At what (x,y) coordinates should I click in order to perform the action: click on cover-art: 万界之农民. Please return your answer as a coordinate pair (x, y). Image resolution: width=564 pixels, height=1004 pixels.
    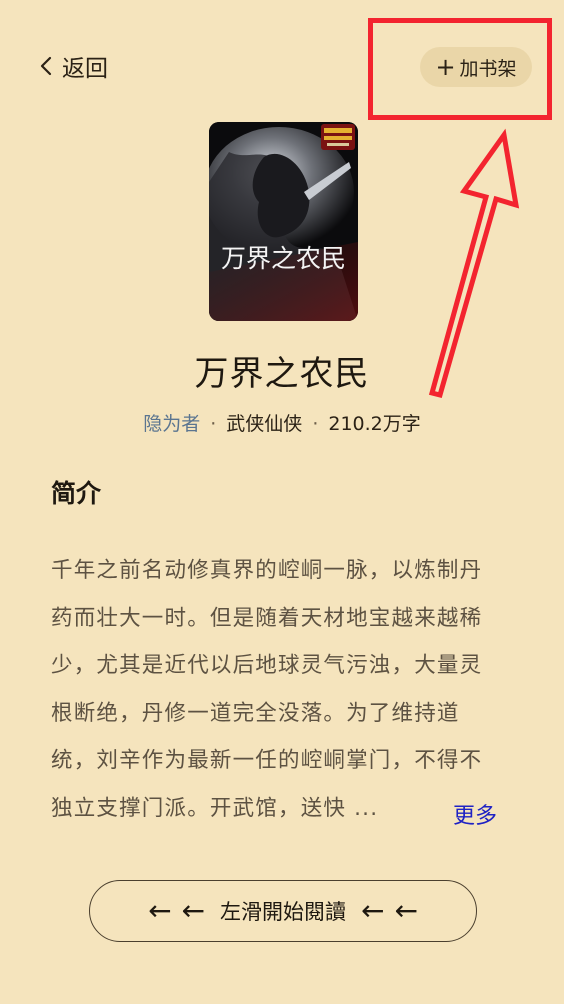
    Looking at the image, I should click on (283, 221).